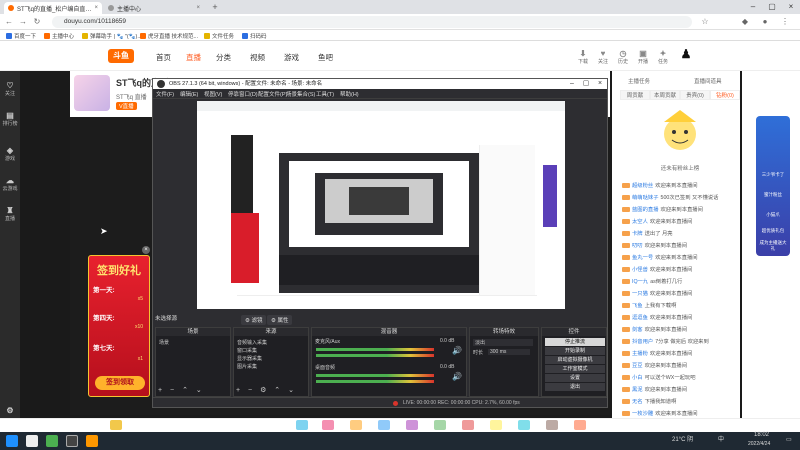  I want to click on virtual-camera-button: 启动虚拟摄像机, so click(575, 360).